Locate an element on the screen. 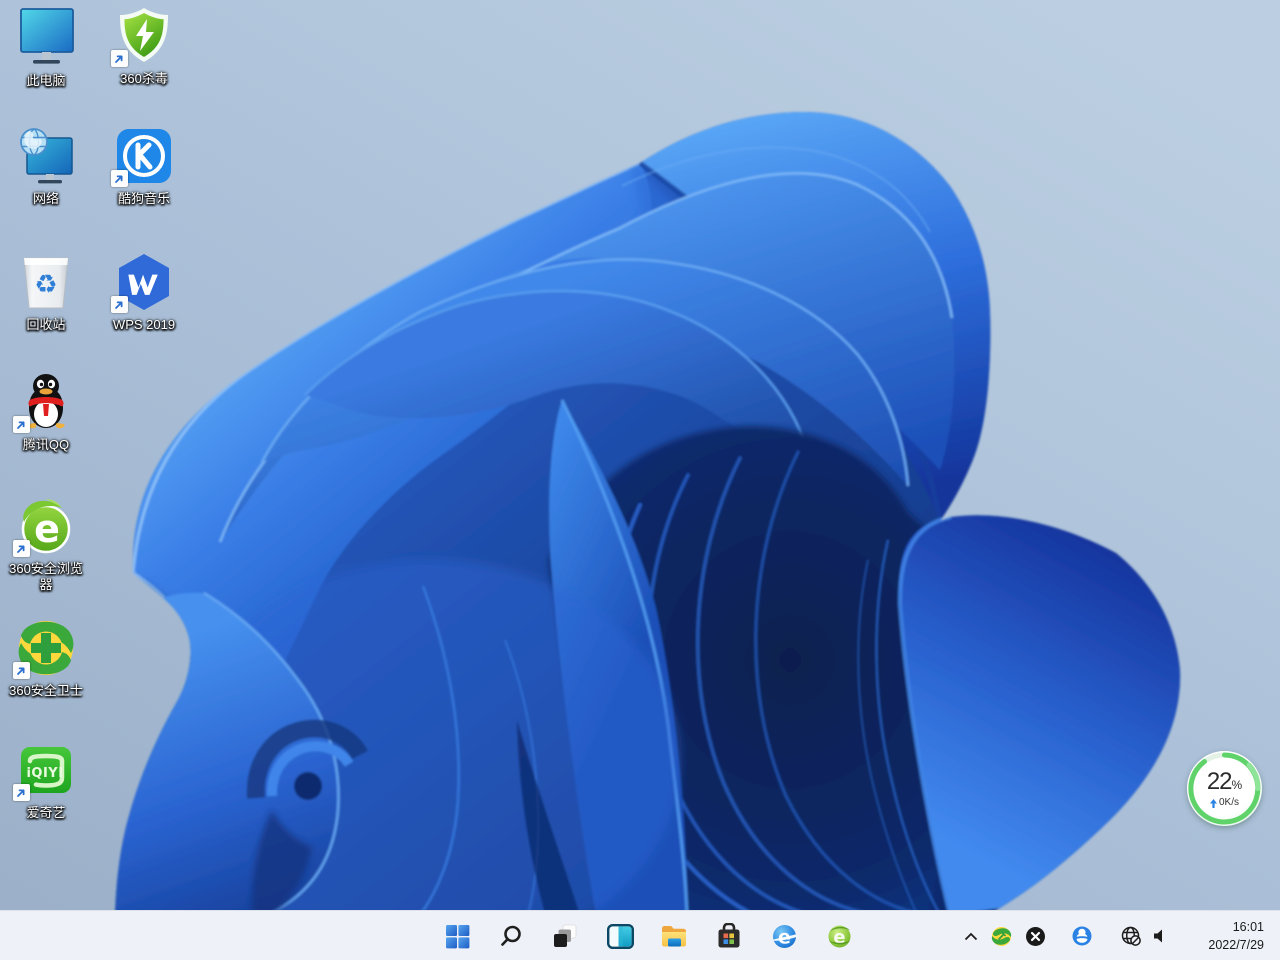 This screenshot has height=960, width=1280. microsoft-store-button is located at coordinates (729, 936).